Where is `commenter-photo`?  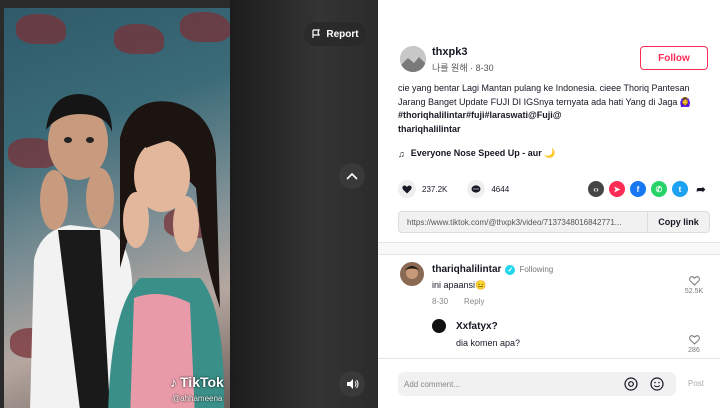 commenter-photo is located at coordinates (412, 274).